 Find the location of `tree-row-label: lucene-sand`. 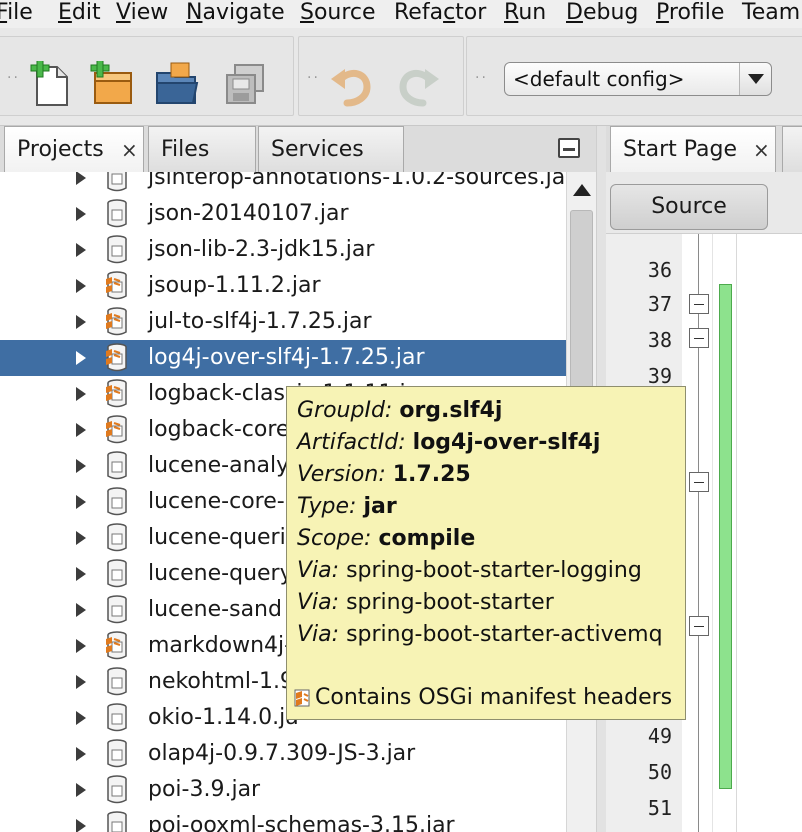

tree-row-label: lucene-sand is located at coordinates (215, 609).